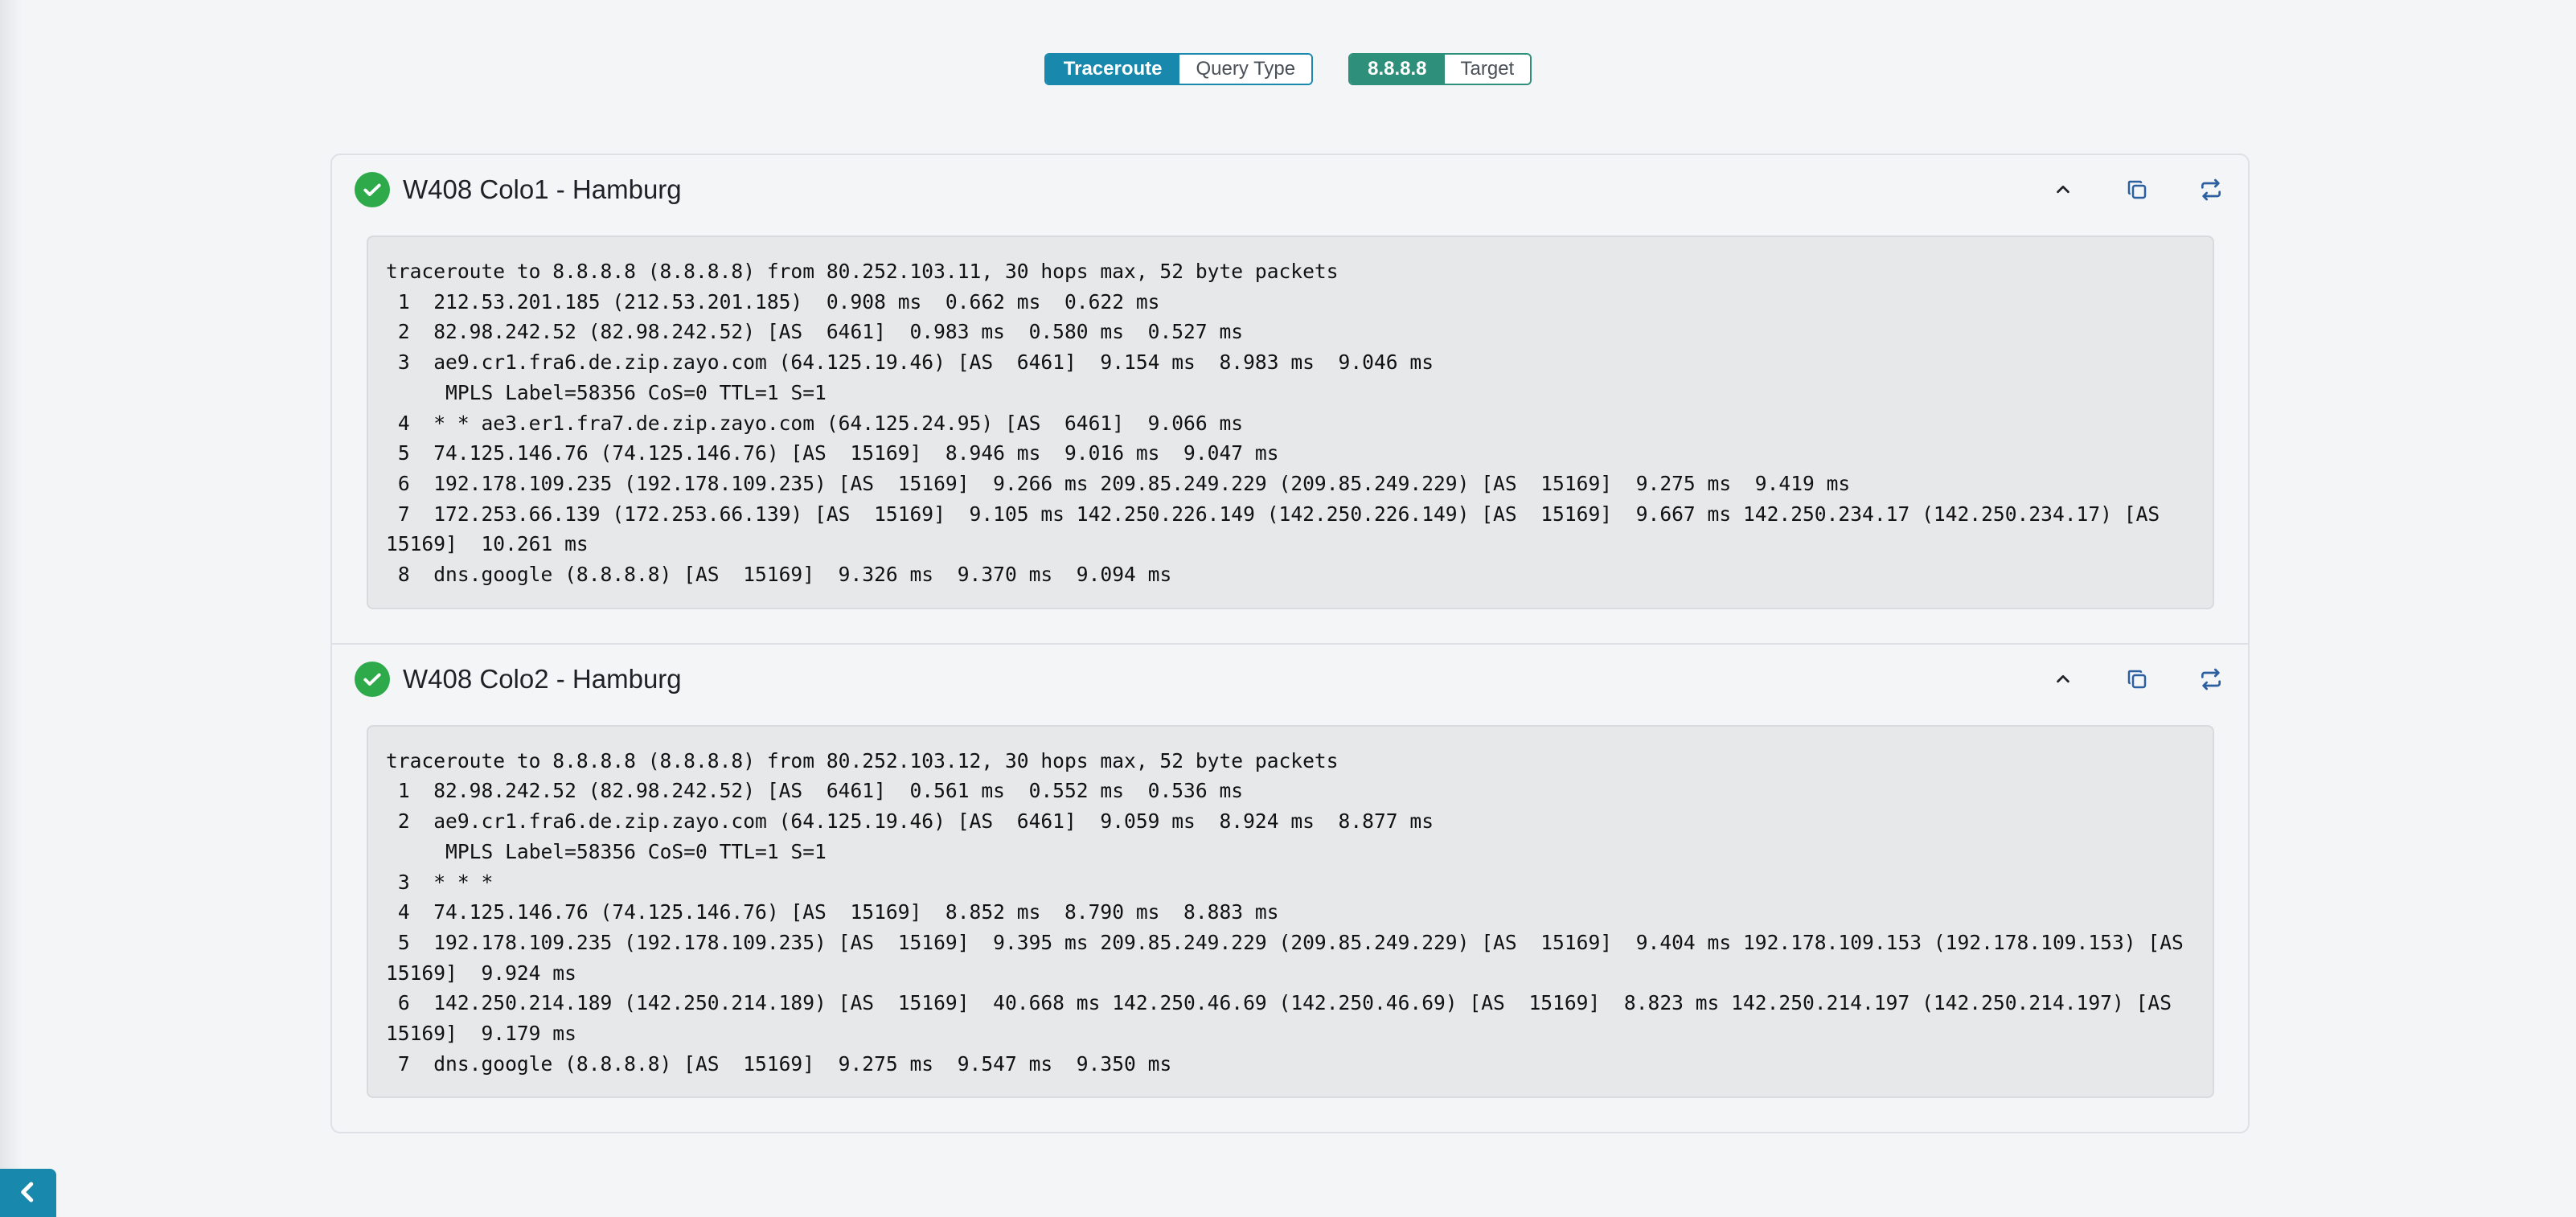  What do you see at coordinates (1397, 69) in the screenshot?
I see `target-value: 8.8.8.8` at bounding box center [1397, 69].